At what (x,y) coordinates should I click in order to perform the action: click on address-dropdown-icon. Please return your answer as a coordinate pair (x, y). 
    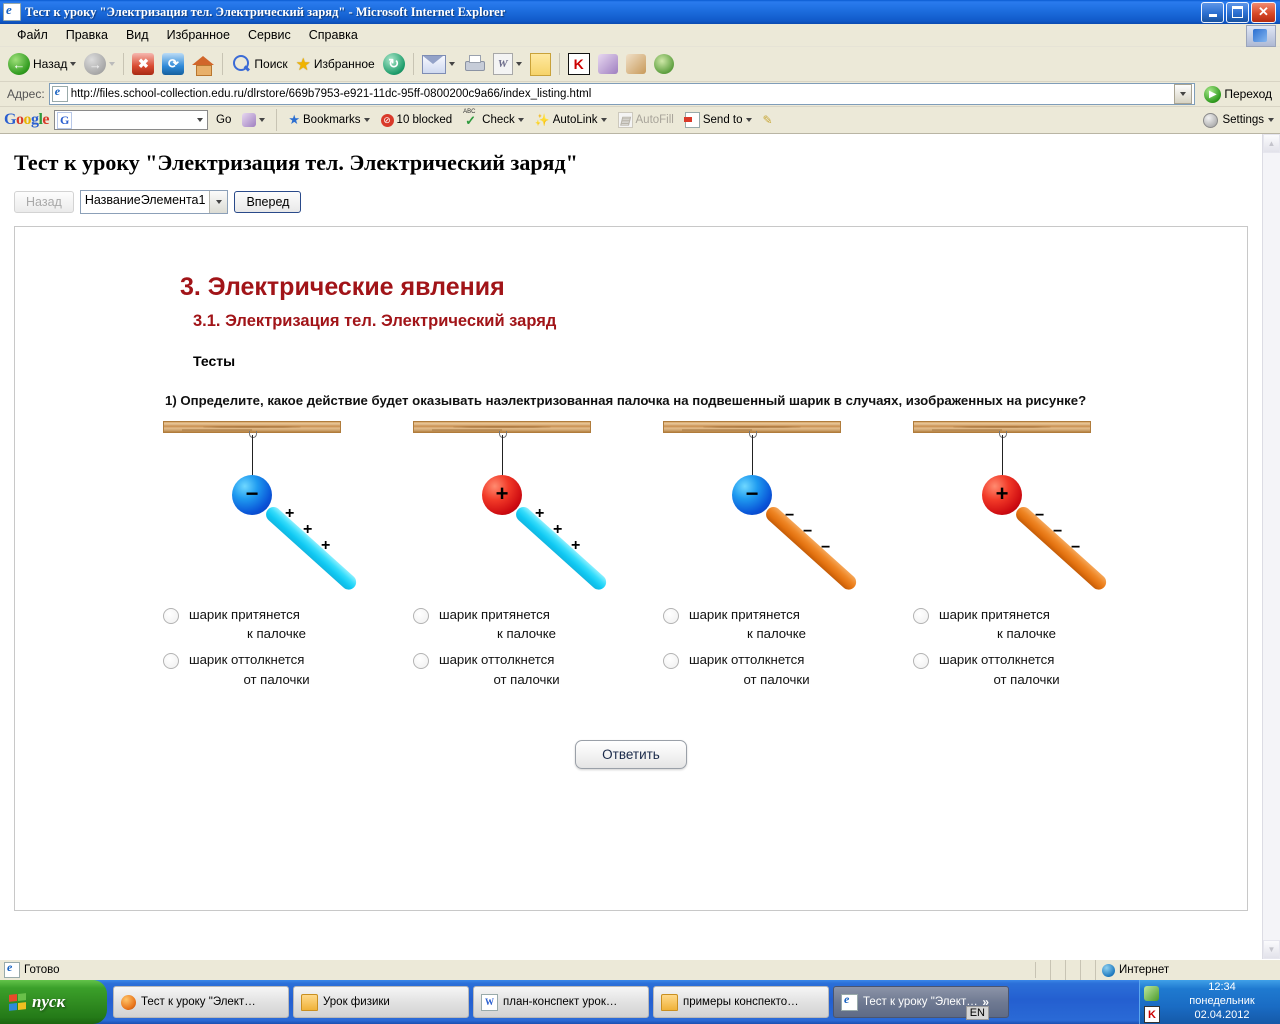
    Looking at the image, I should click on (1183, 94).